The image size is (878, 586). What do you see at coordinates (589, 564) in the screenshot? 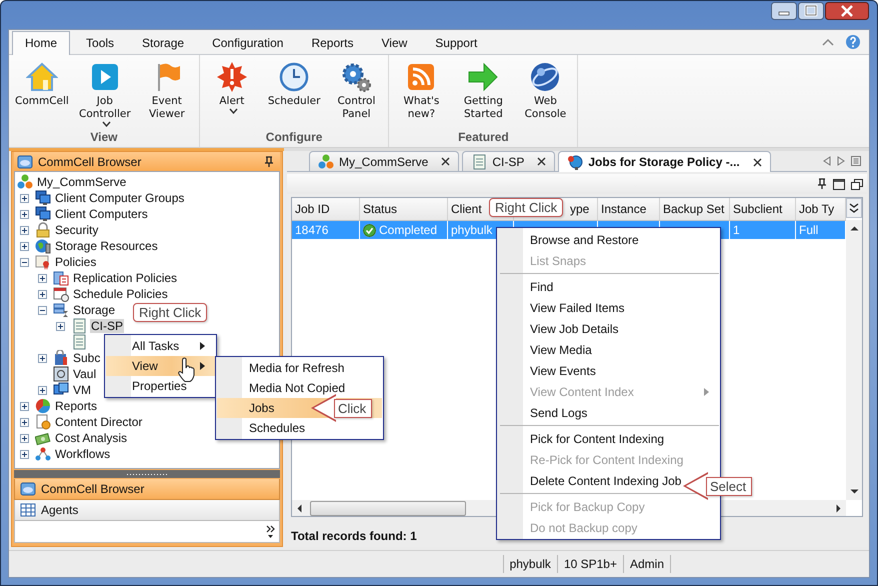
I see `status-text: 10 SP1b+` at bounding box center [589, 564].